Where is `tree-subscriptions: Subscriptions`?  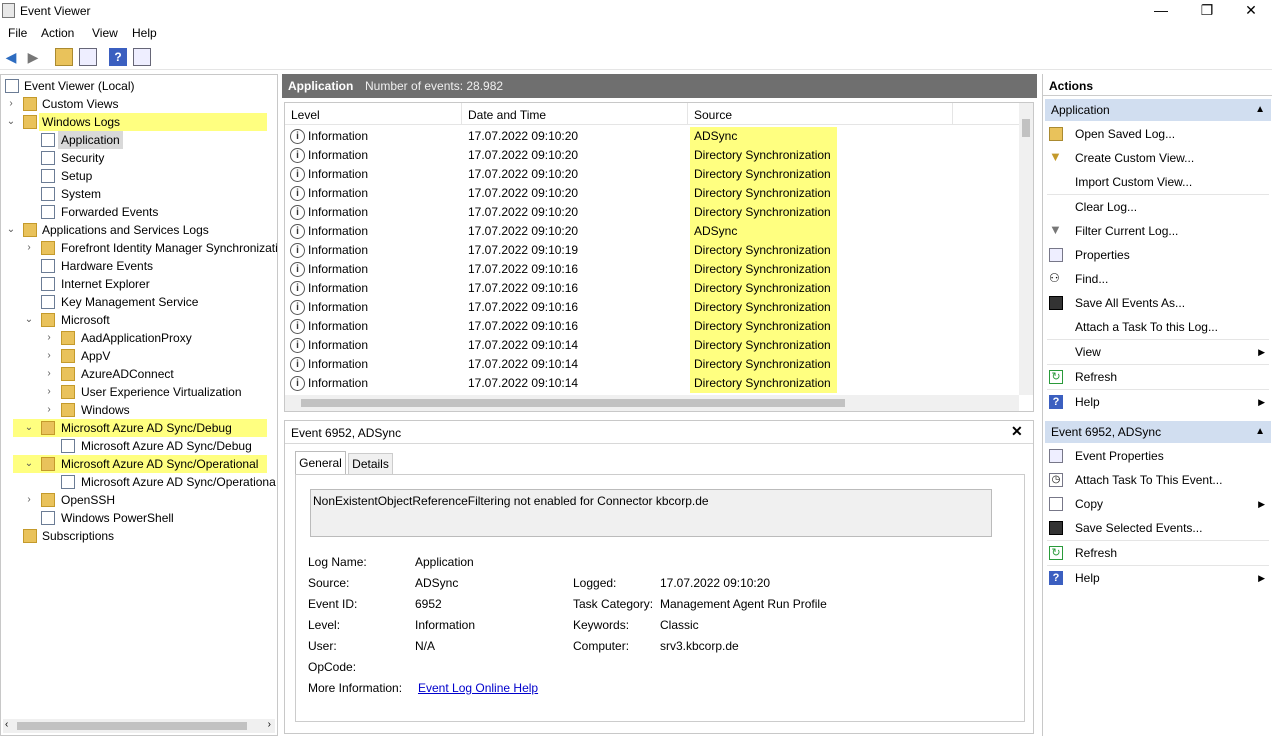
tree-subscriptions: Subscriptions is located at coordinates (139, 536).